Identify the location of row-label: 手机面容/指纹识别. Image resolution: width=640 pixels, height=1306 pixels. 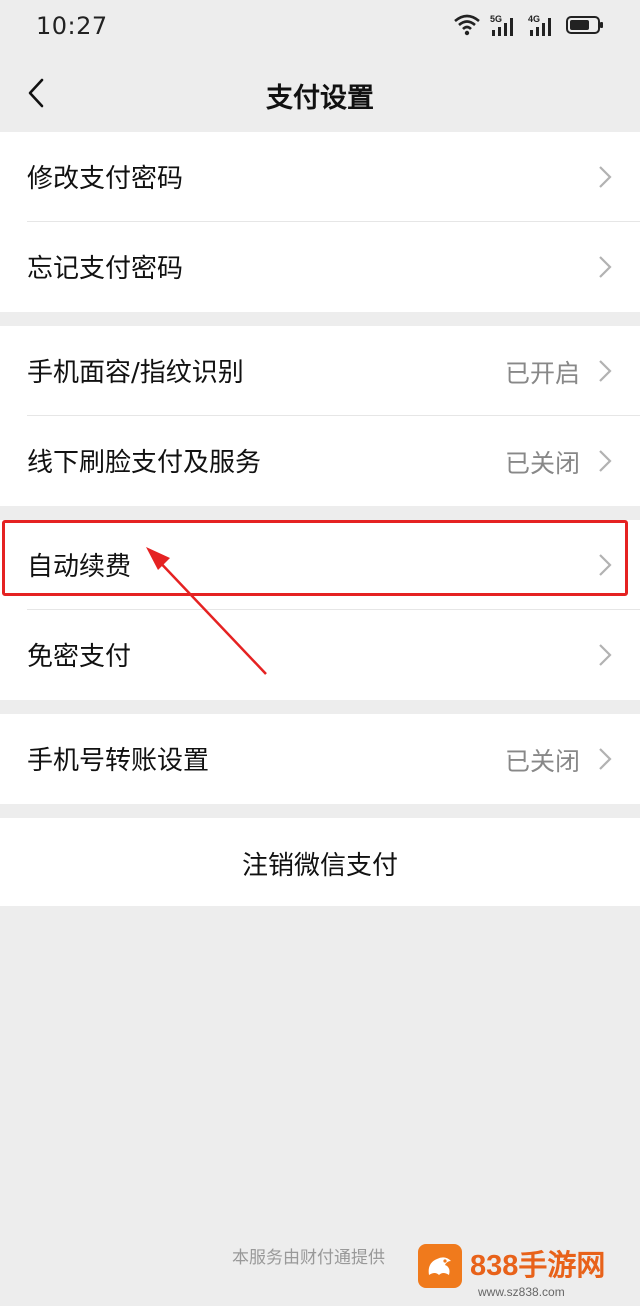
(135, 373).